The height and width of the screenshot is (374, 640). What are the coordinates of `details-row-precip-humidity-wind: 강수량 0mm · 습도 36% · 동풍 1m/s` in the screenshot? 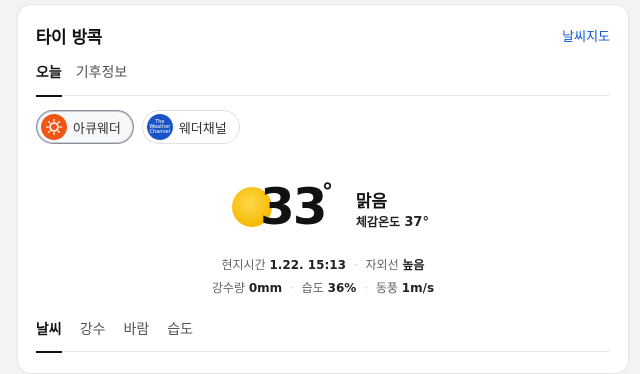 It's located at (323, 287).